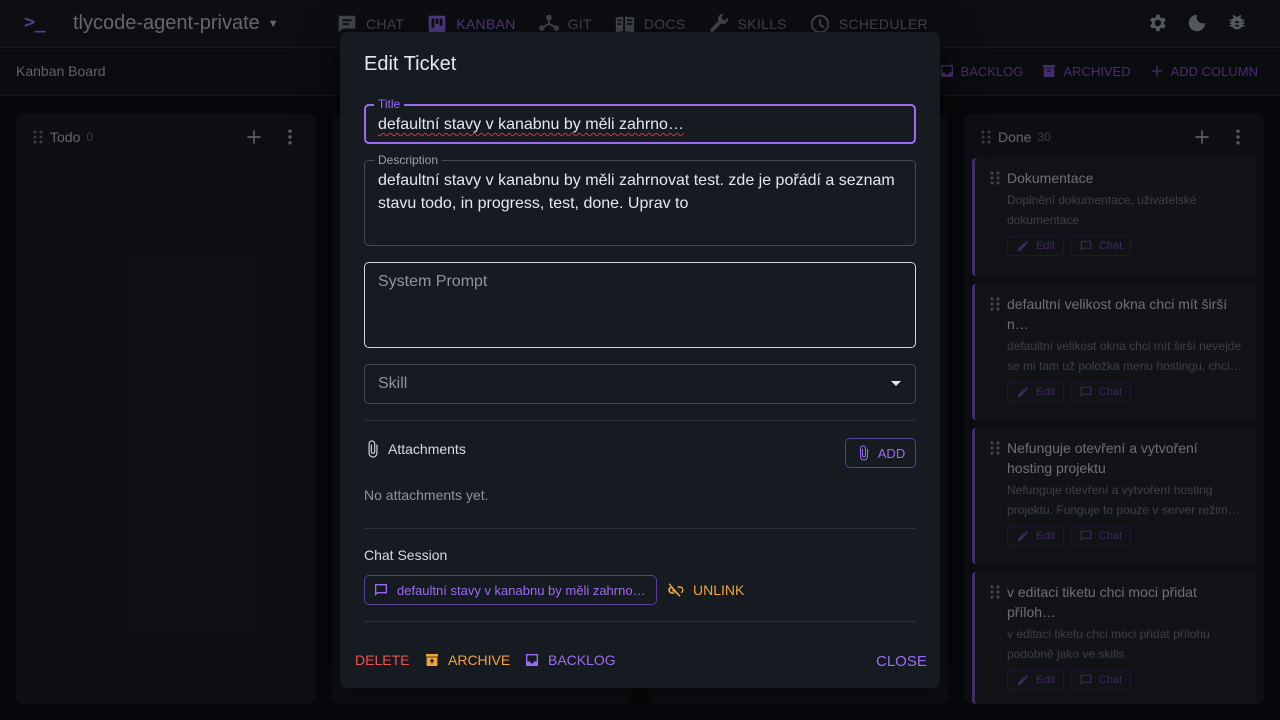 The height and width of the screenshot is (720, 1280). Describe the element at coordinates (891, 453) in the screenshot. I see `add-label: ADD` at that location.